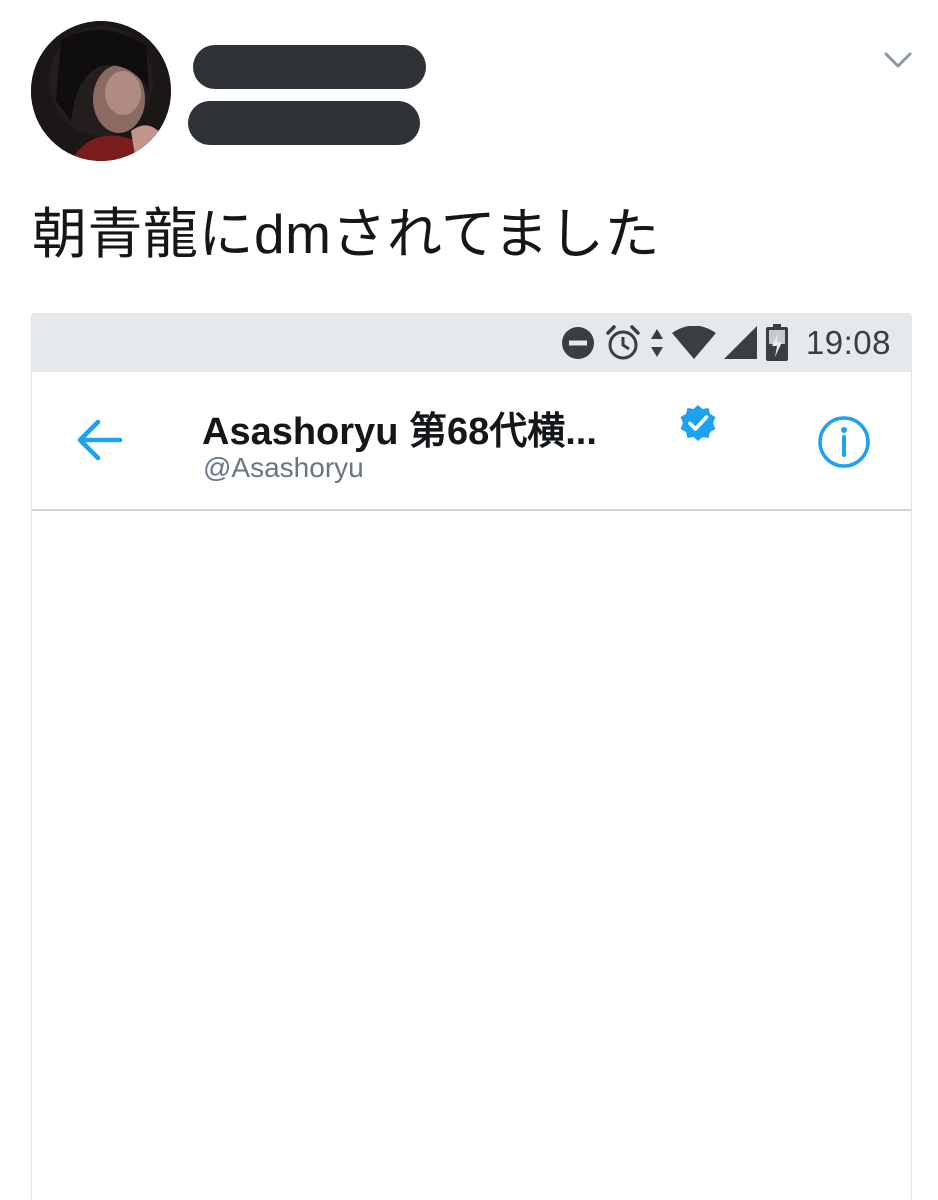 This screenshot has width=938, height=1200. Describe the element at coordinates (578, 343) in the screenshot. I see `do-not-disturb-icon` at that location.